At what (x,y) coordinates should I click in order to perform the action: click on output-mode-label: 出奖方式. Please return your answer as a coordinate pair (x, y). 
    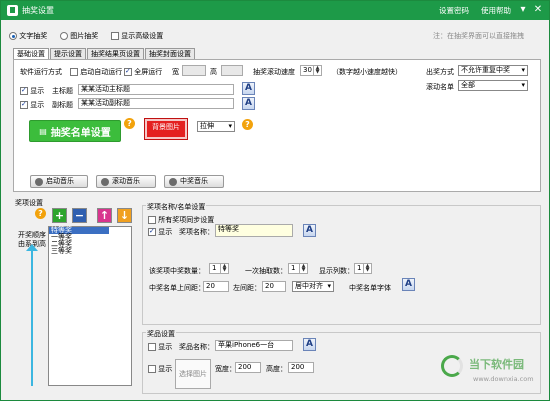
    Looking at the image, I should click on (440, 72).